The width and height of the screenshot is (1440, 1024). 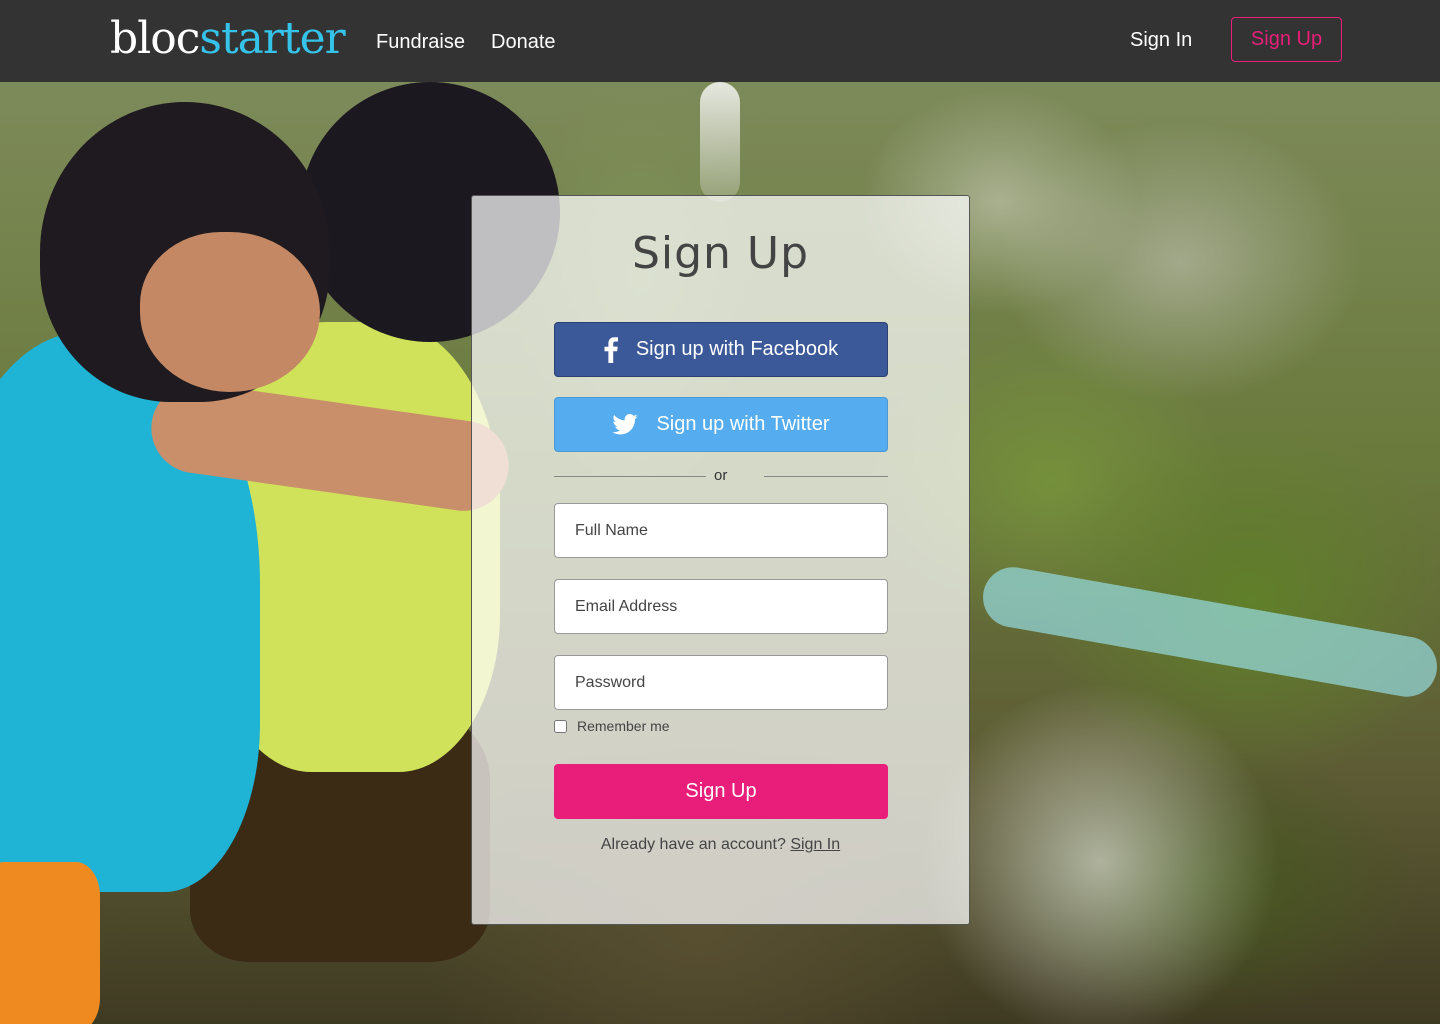 What do you see at coordinates (721, 791) in the screenshot?
I see `sign-up-submit-button: Sign Up` at bounding box center [721, 791].